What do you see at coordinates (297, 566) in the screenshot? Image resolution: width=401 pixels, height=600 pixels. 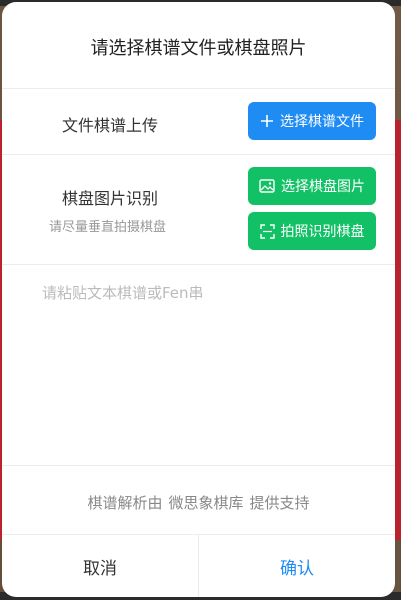 I see `confirm-button: 确认` at bounding box center [297, 566].